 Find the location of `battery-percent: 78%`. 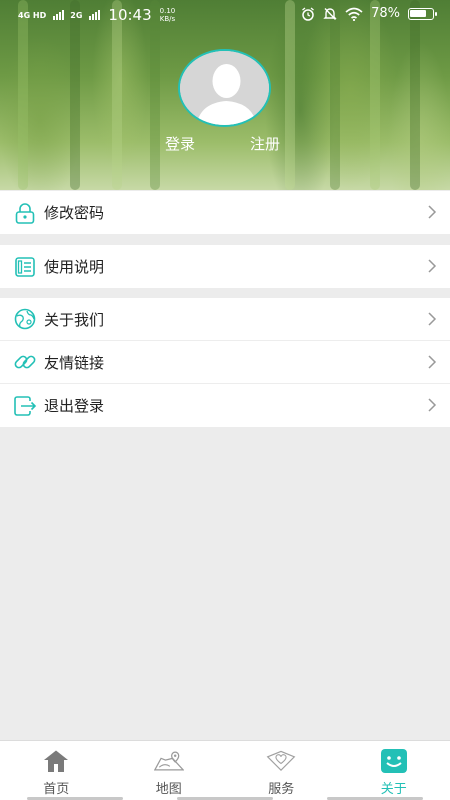

battery-percent: 78% is located at coordinates (385, 13).